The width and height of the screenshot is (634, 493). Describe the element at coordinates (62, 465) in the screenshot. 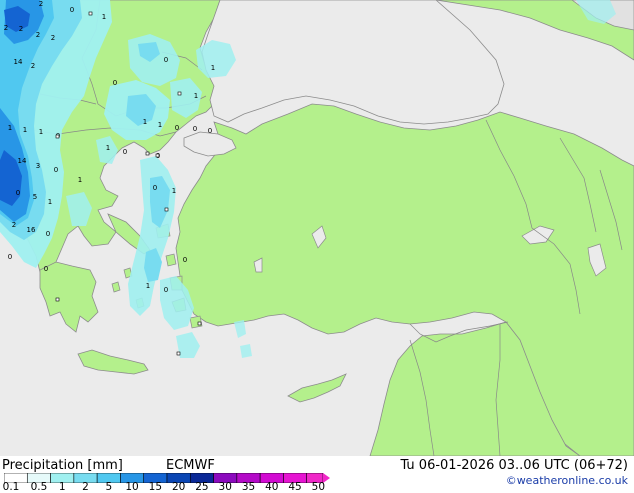

I see `map-title: Precipitation [mm]` at that location.